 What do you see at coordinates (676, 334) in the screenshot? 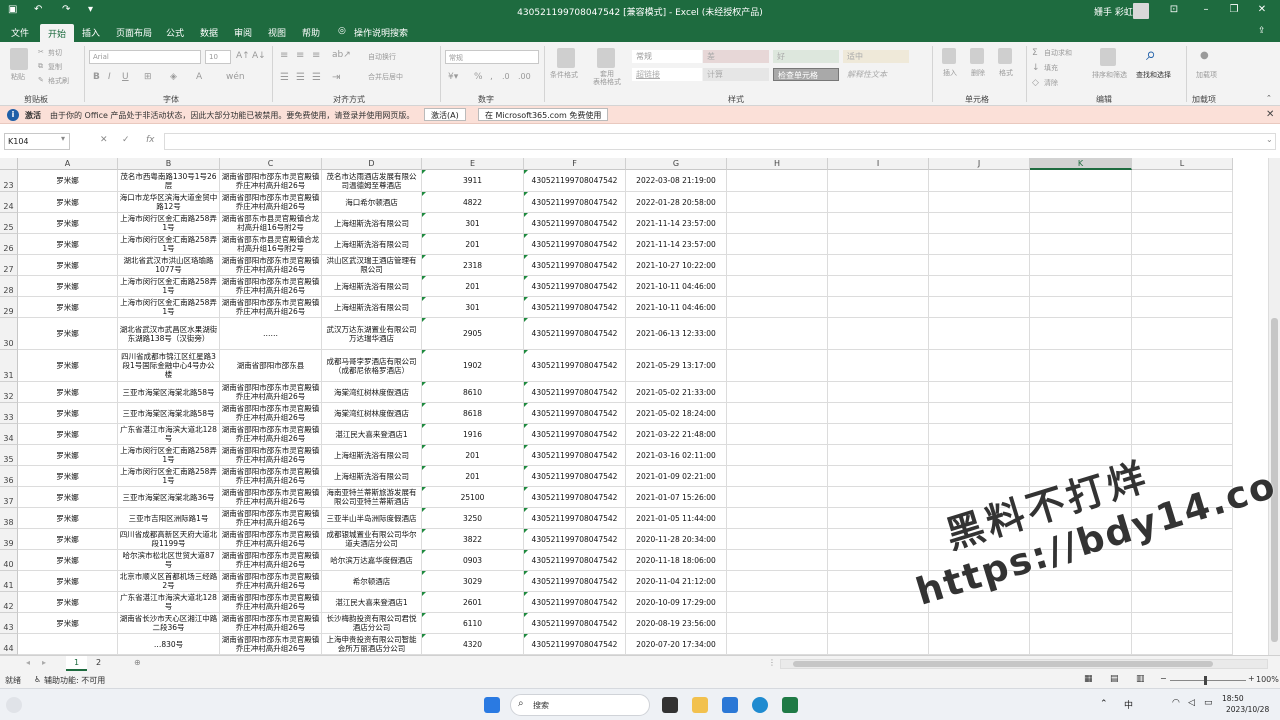
I see `cell-g: 2021-06-13 12:33:00` at bounding box center [676, 334].